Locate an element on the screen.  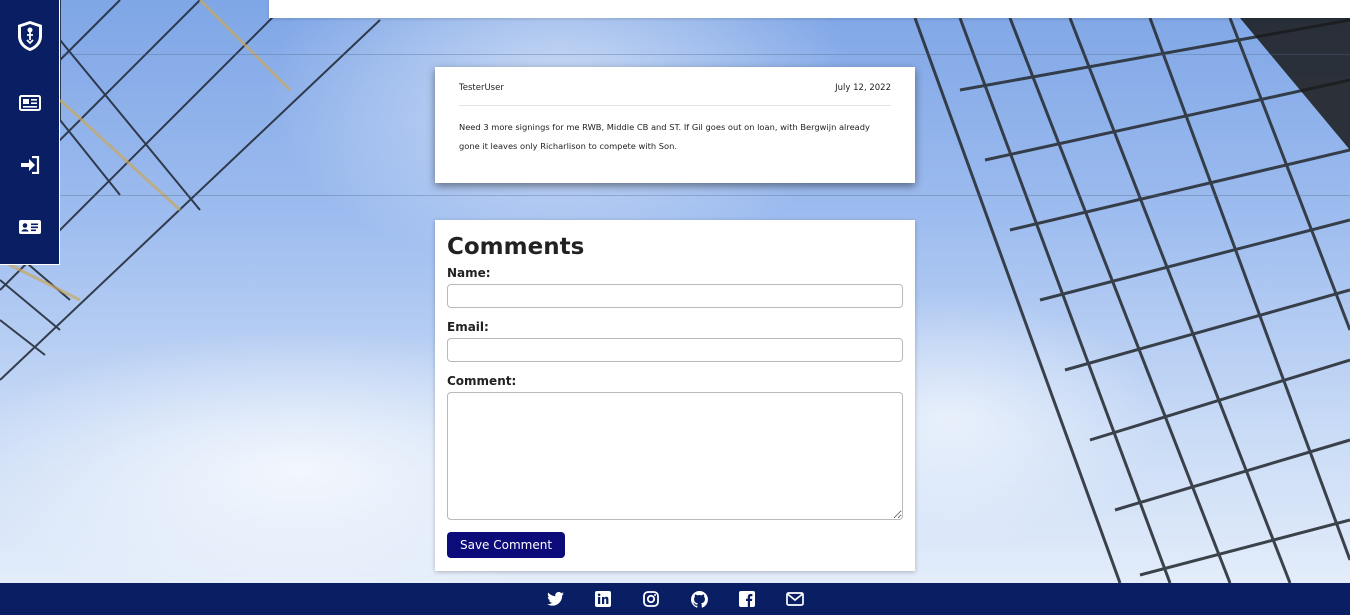
top-header-bar is located at coordinates (809, 9).